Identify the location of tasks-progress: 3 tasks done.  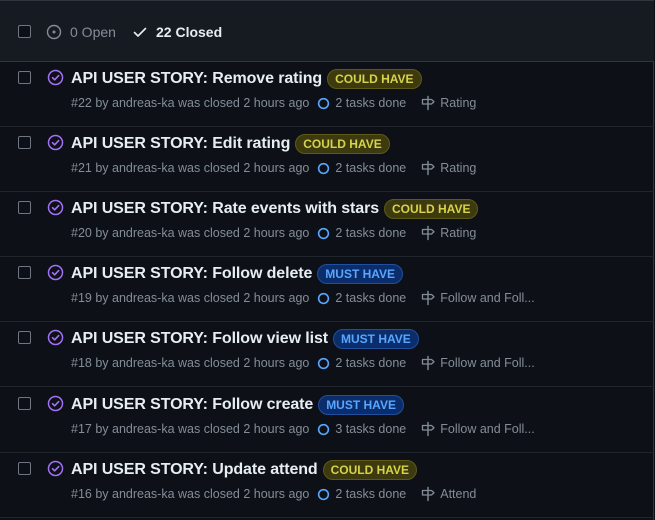
(361, 429).